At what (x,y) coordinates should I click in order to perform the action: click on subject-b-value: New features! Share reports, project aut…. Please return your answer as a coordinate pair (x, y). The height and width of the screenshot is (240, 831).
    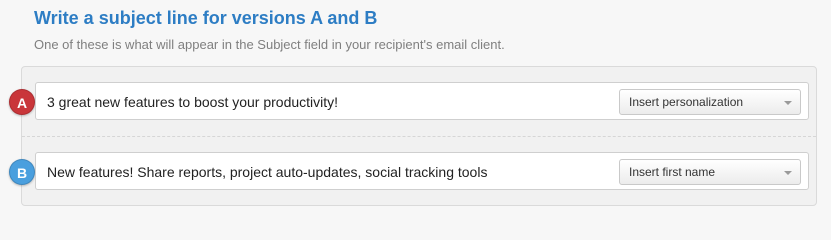
    Looking at the image, I should click on (267, 172).